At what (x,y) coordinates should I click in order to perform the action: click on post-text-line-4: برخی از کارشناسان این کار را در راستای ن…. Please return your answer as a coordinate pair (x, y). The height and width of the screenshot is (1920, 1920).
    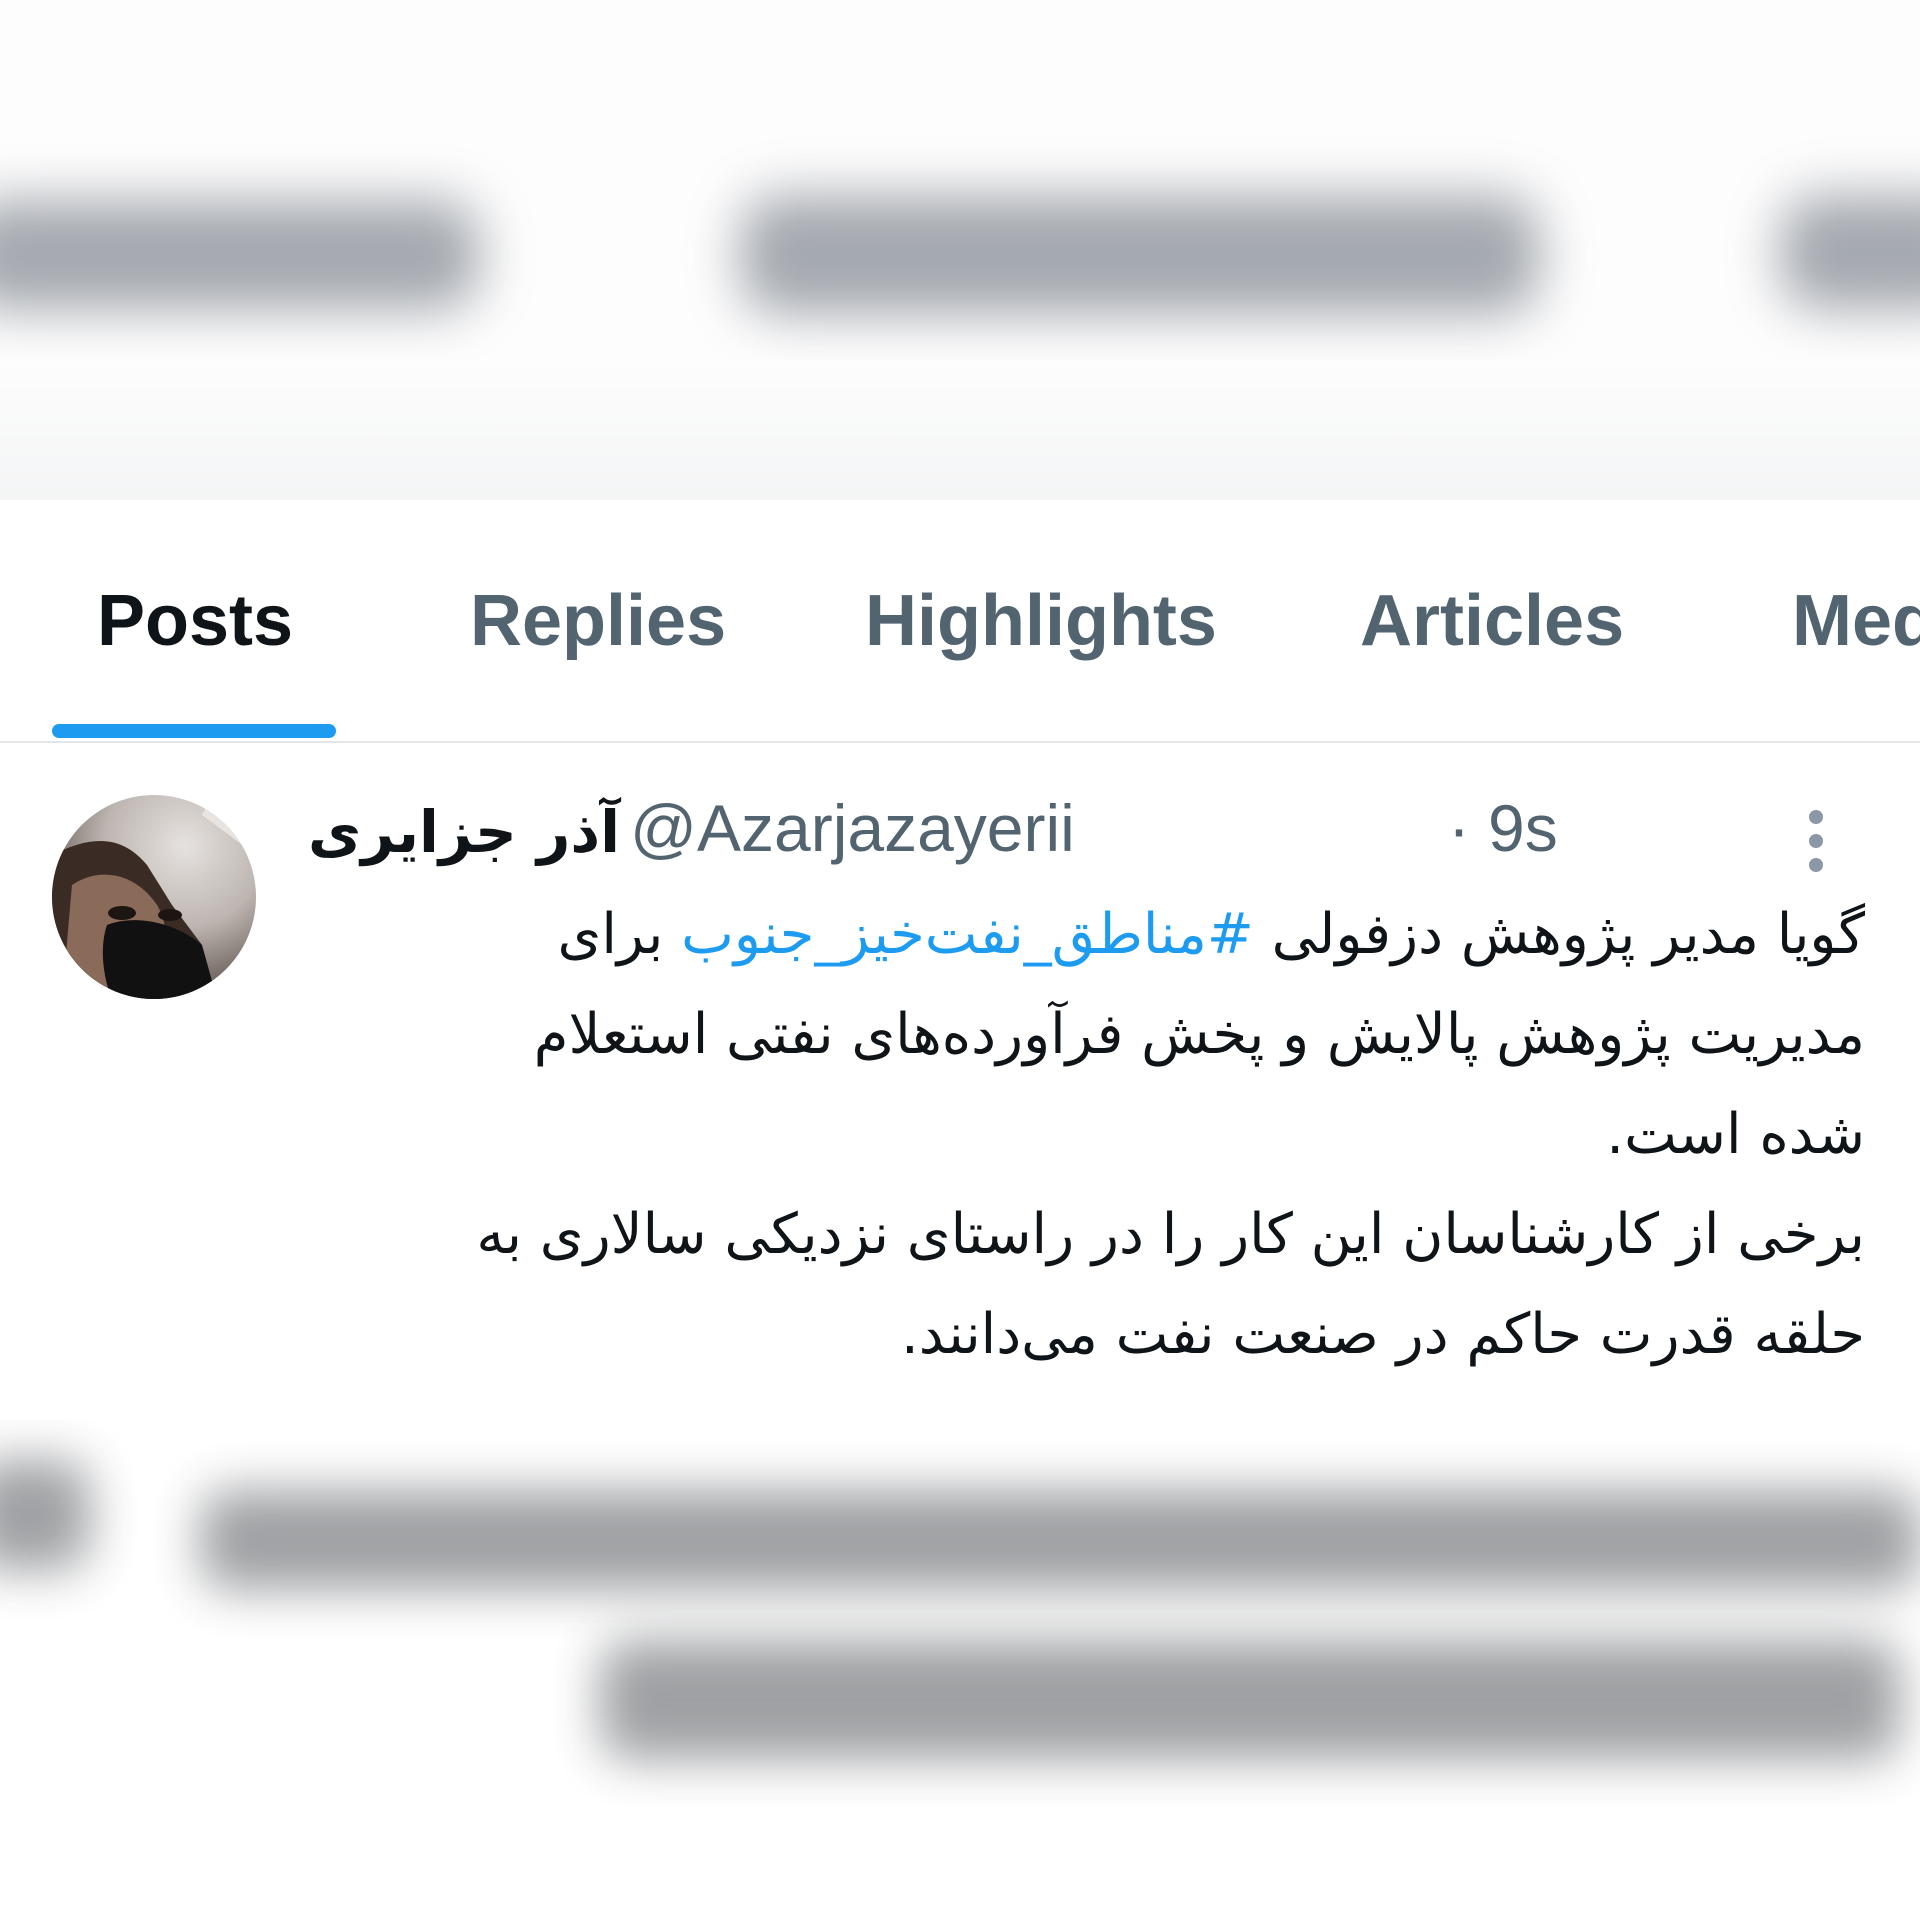
    Looking at the image, I should click on (1170, 1234).